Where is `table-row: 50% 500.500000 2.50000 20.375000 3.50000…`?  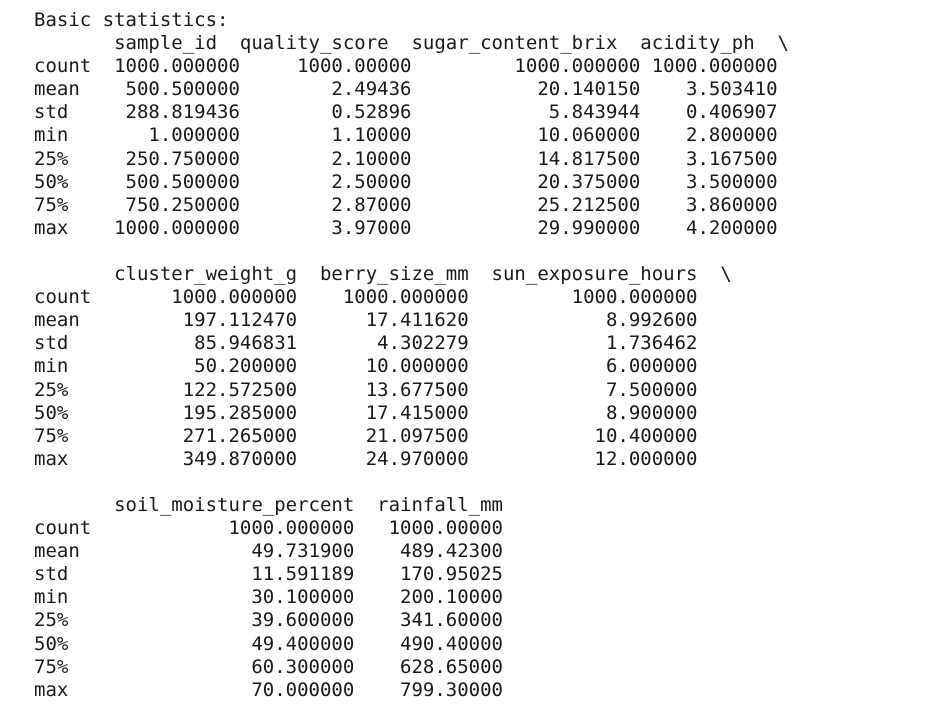
table-row: 50% 500.500000 2.50000 20.375000 3.50000… is located at coordinates (406, 181).